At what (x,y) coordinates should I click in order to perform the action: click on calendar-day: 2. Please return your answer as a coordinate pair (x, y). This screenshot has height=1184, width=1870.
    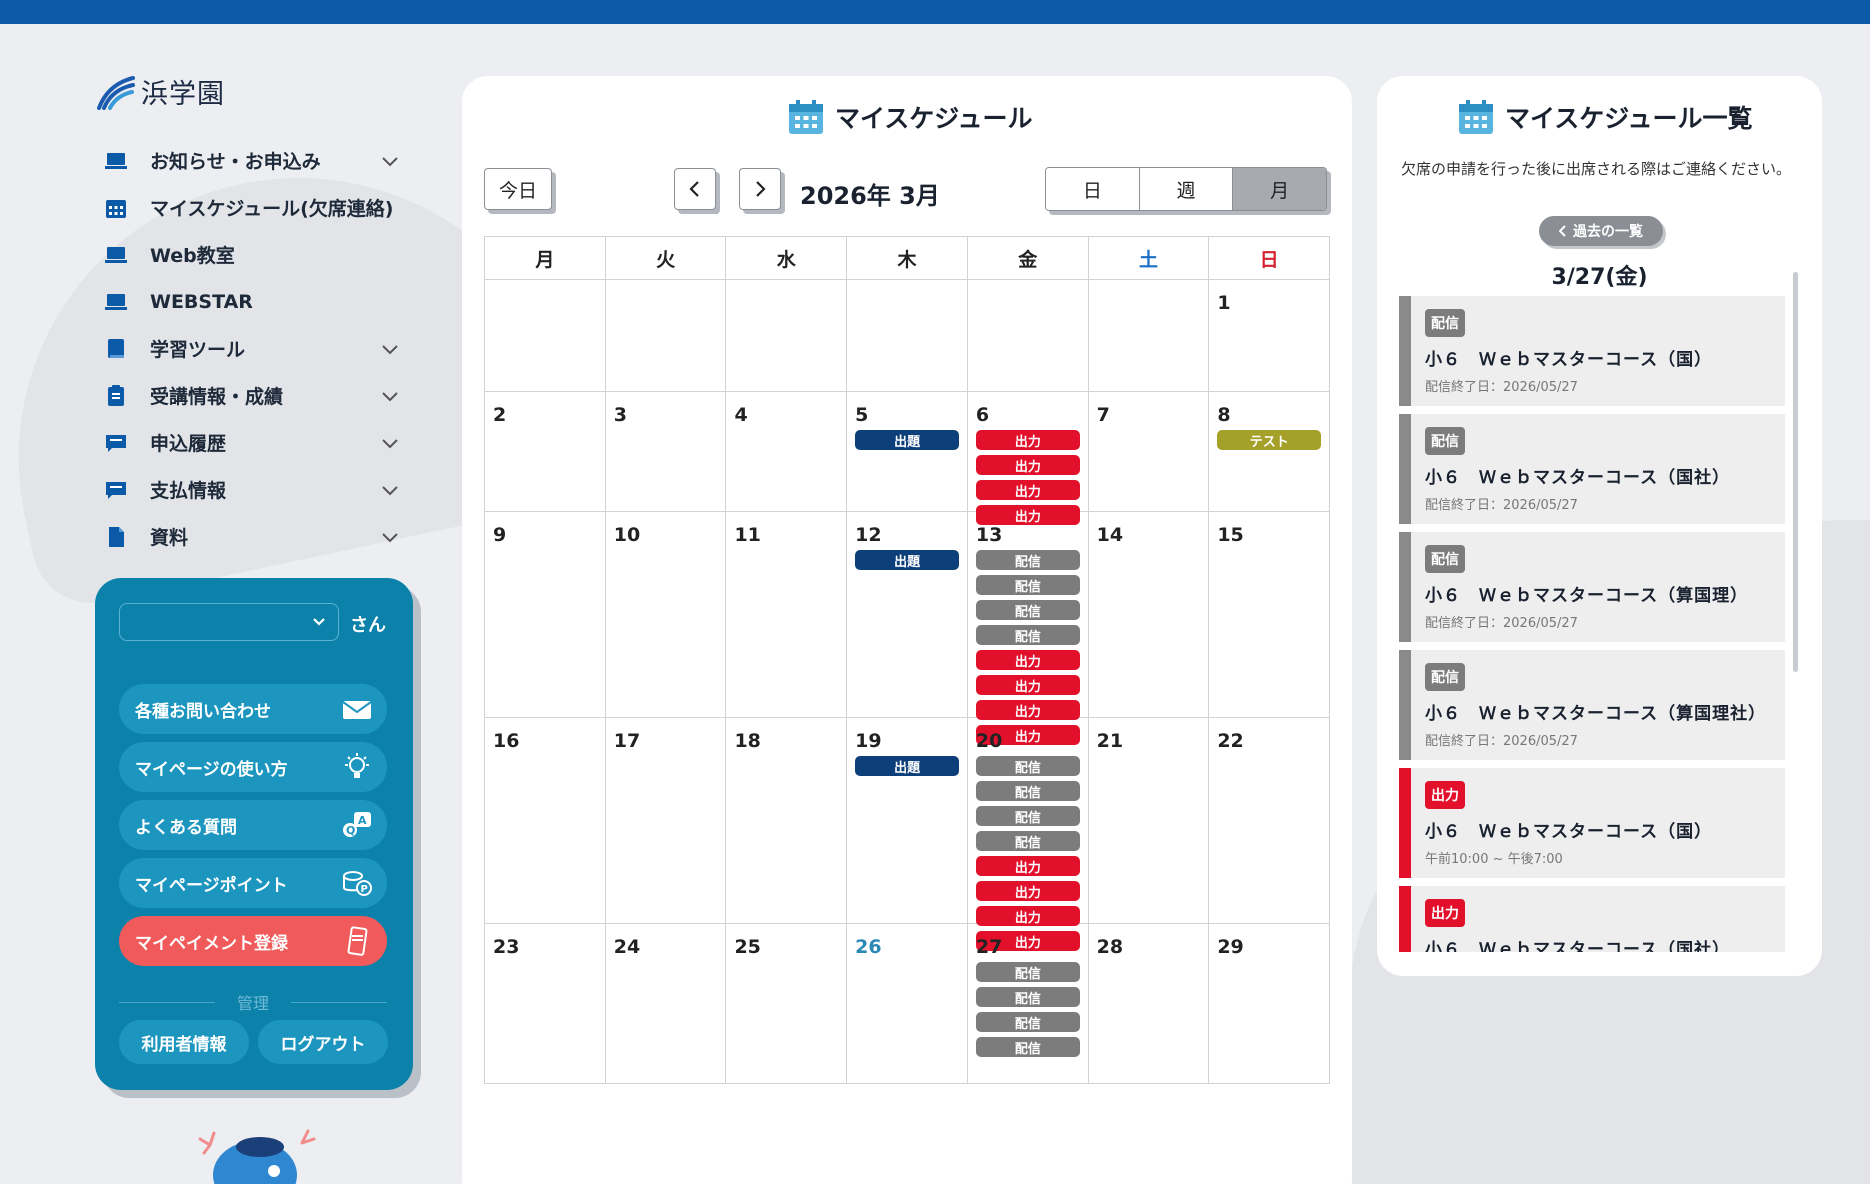
    Looking at the image, I should click on (545, 451).